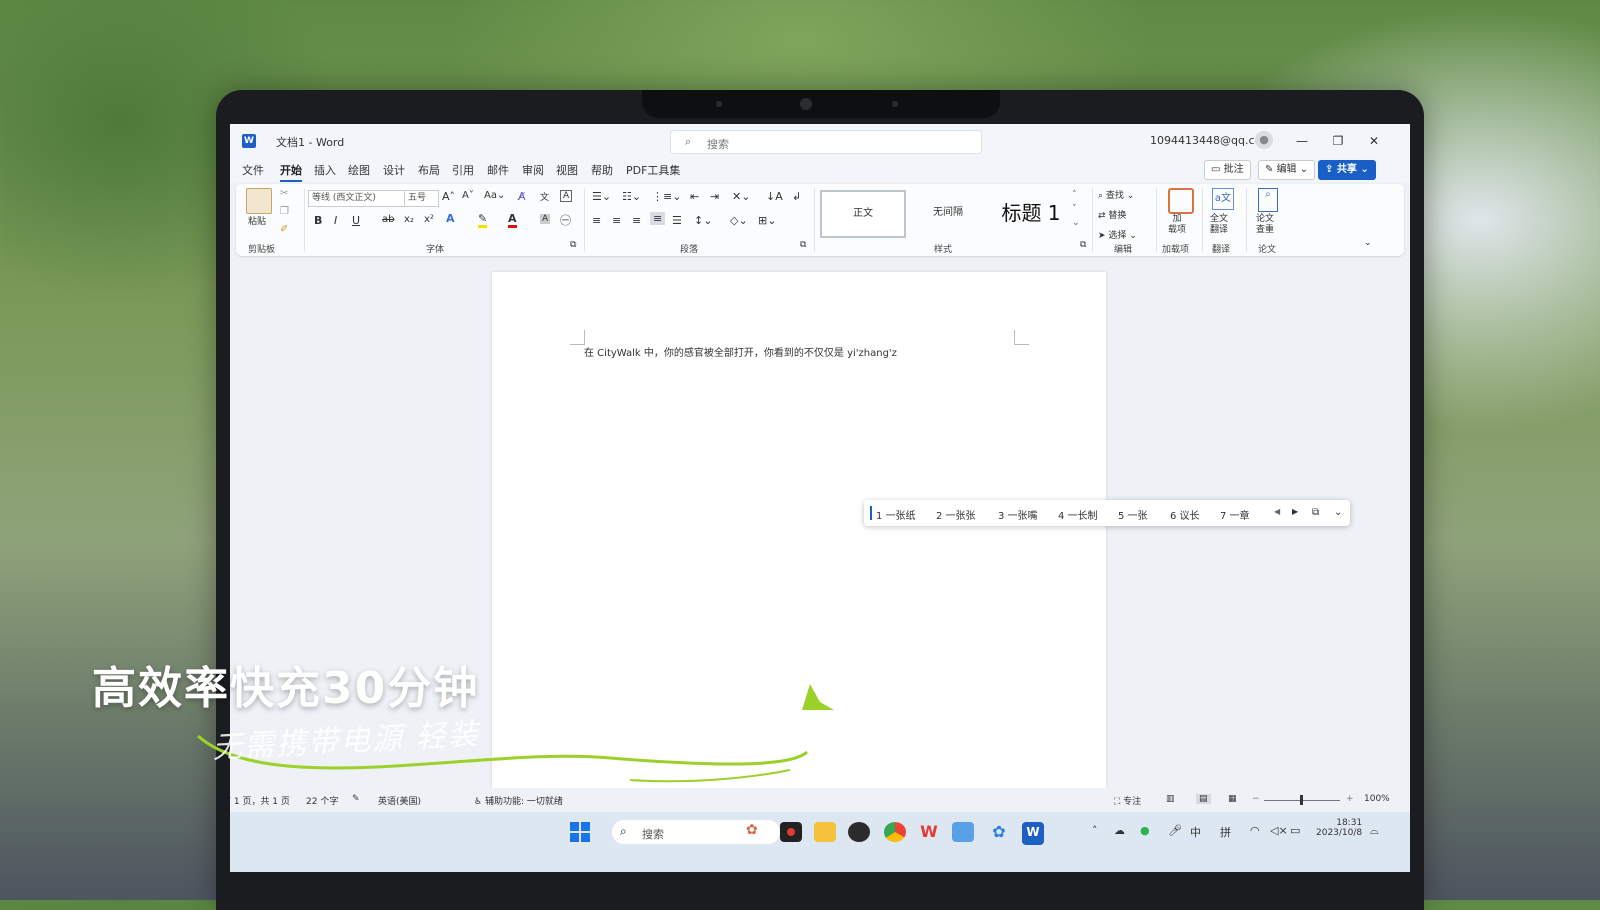 The image size is (1600, 910). Describe the element at coordinates (1031, 213) in the screenshot. I see `style-heading-1: 标题 1` at that location.